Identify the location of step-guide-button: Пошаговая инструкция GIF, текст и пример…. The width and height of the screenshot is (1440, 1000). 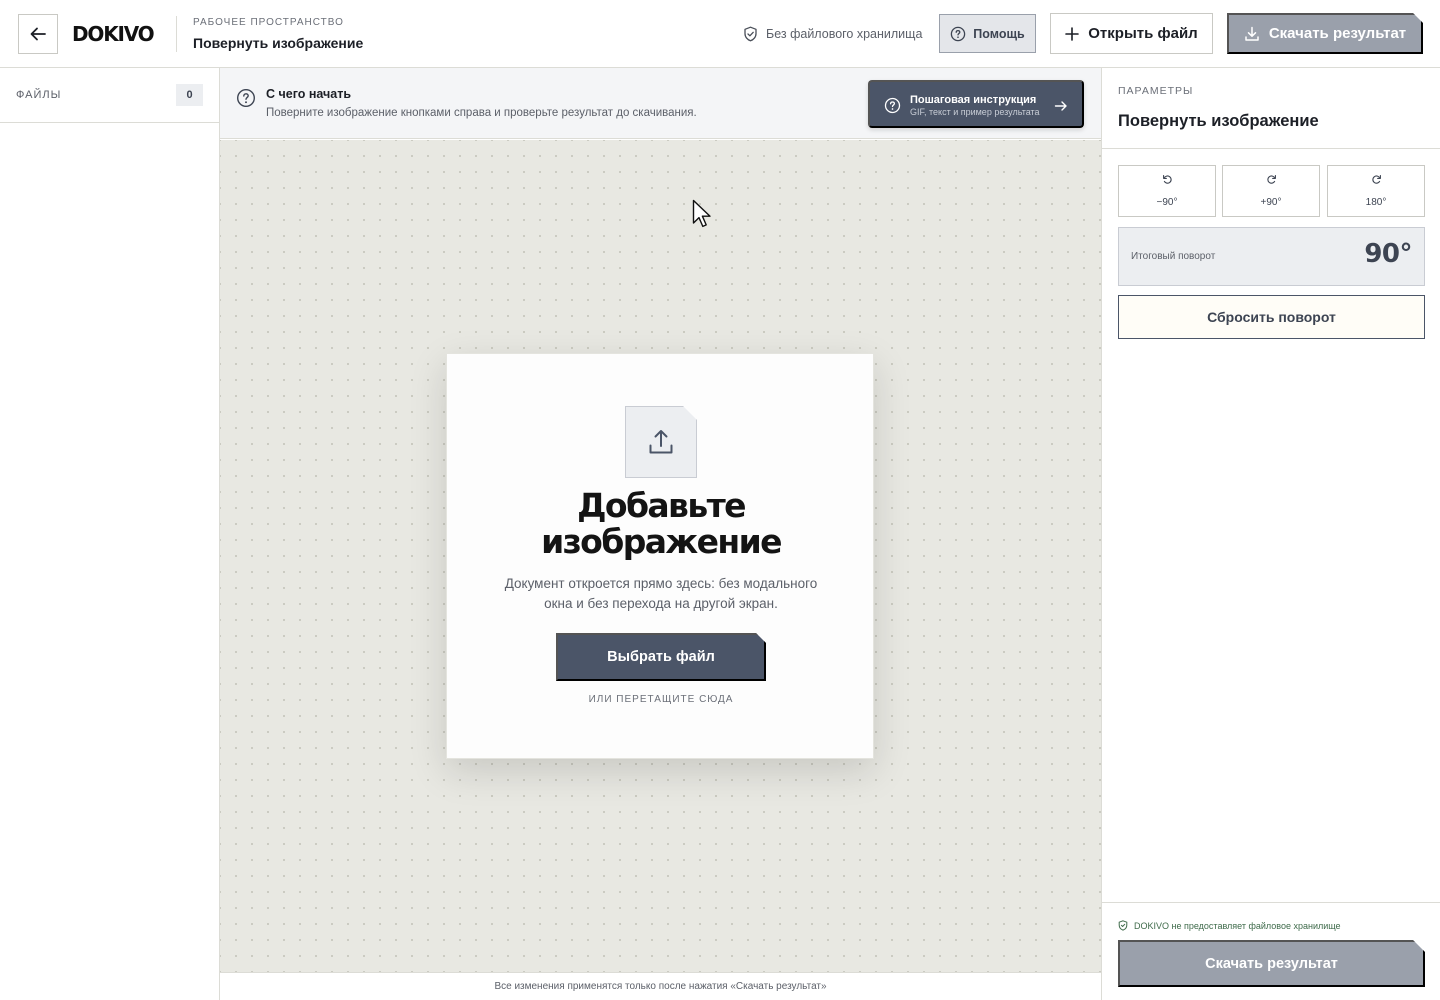
(976, 104).